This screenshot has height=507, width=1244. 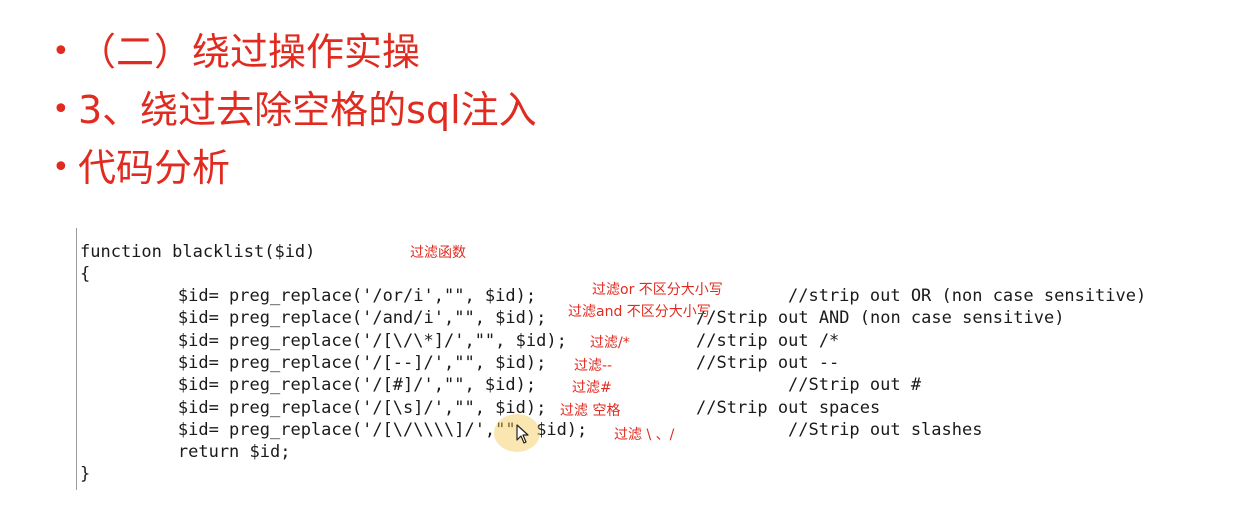 I want to click on code-comment: //strip out OR (non case sensitive), so click(x=967, y=296).